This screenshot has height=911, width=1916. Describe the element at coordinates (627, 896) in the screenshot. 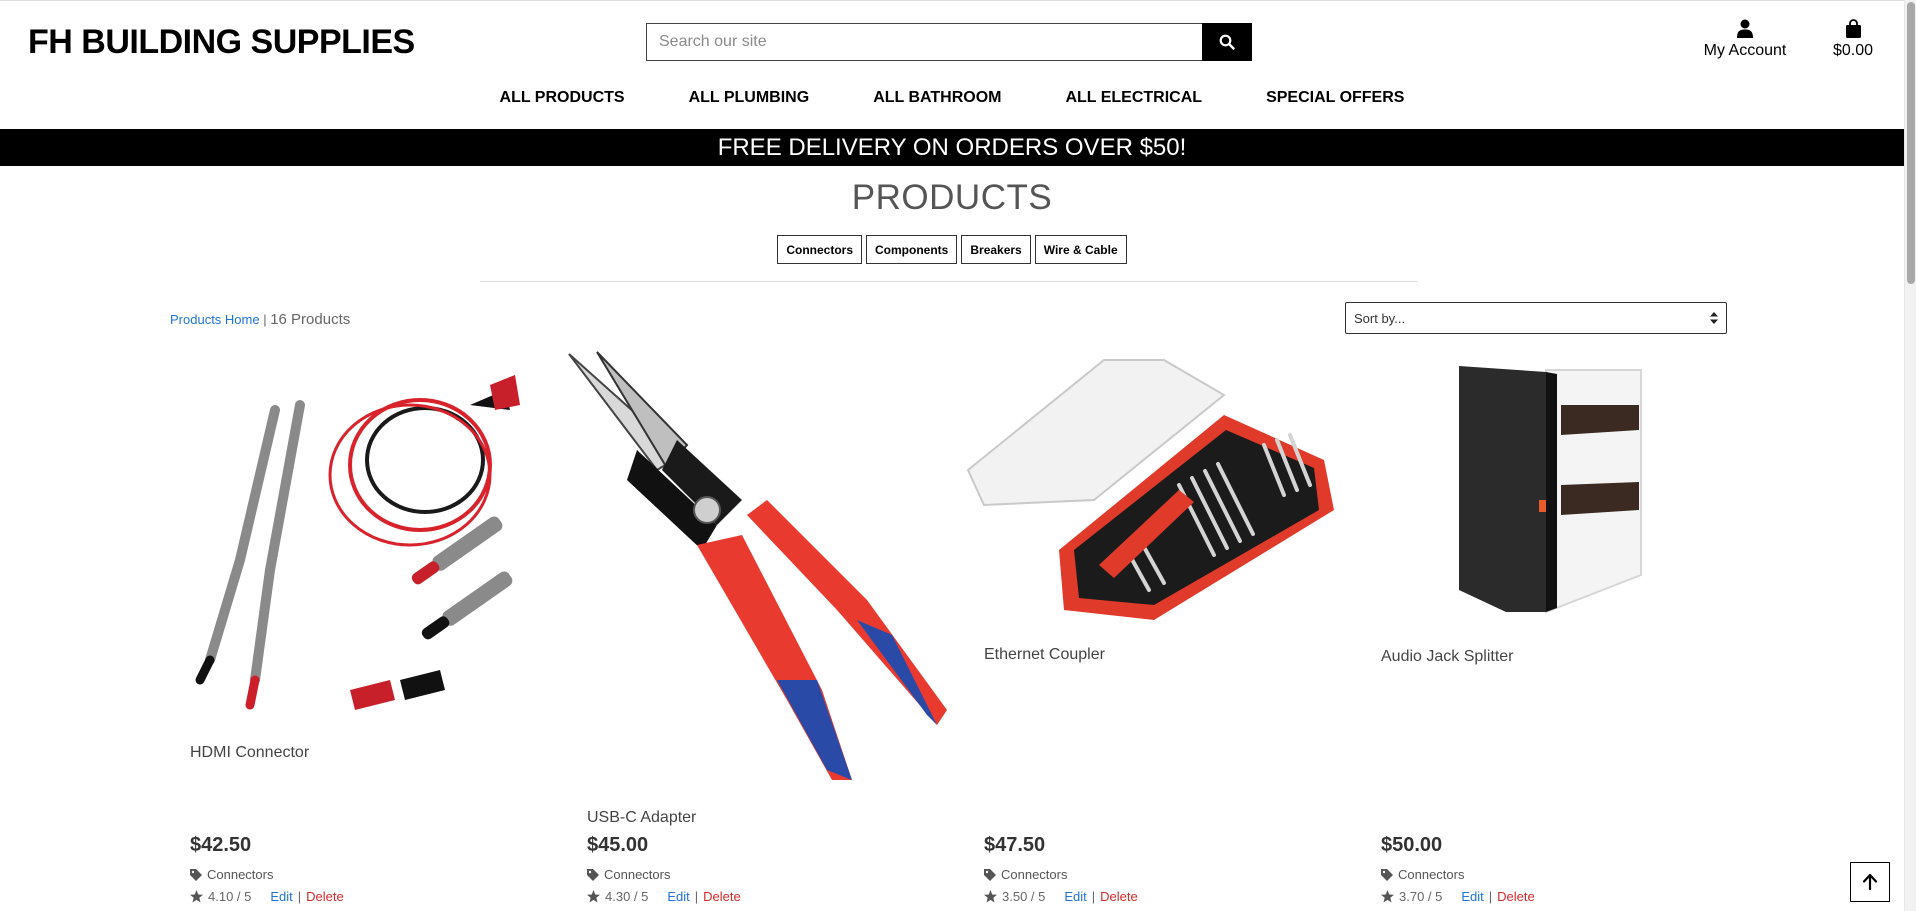

I see `product-rating: 4.30 / 5` at that location.